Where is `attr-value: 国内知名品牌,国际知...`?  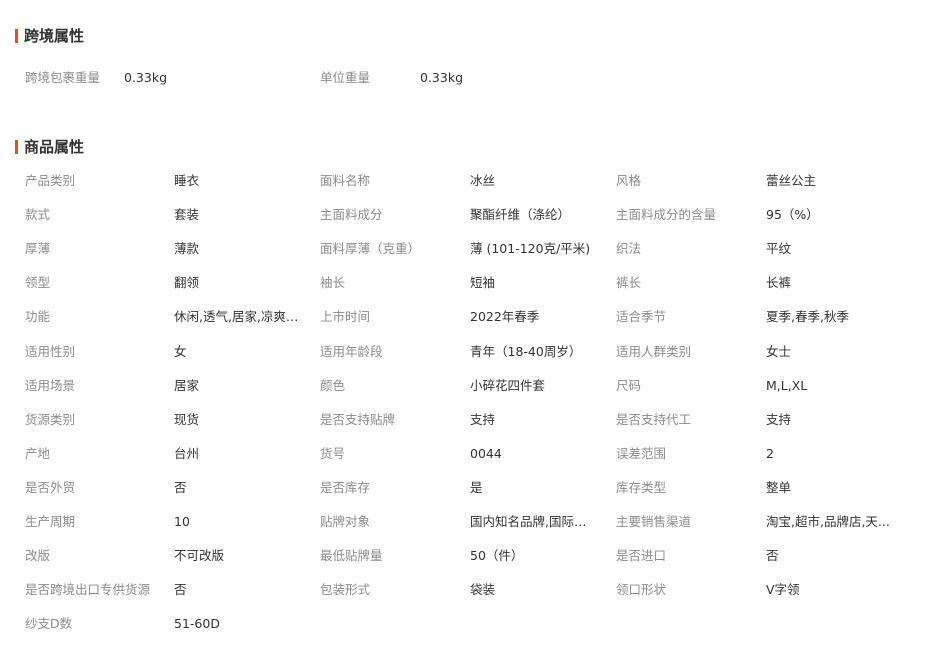 attr-value: 国内知名品牌,国际知... is located at coordinates (532, 521).